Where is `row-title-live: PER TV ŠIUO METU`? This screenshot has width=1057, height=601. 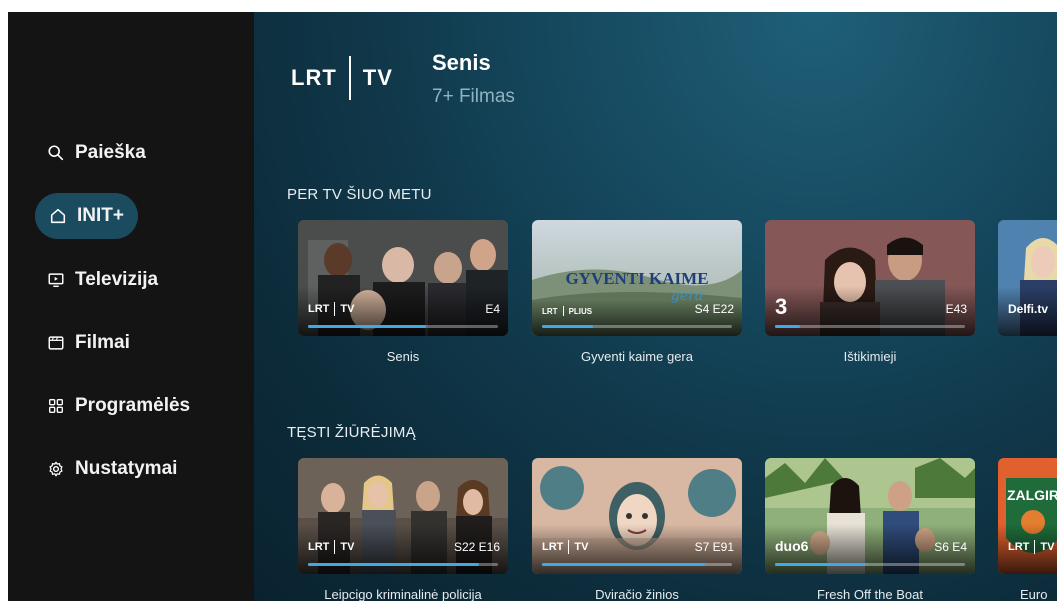 row-title-live: PER TV ŠIUO METU is located at coordinates (359, 194).